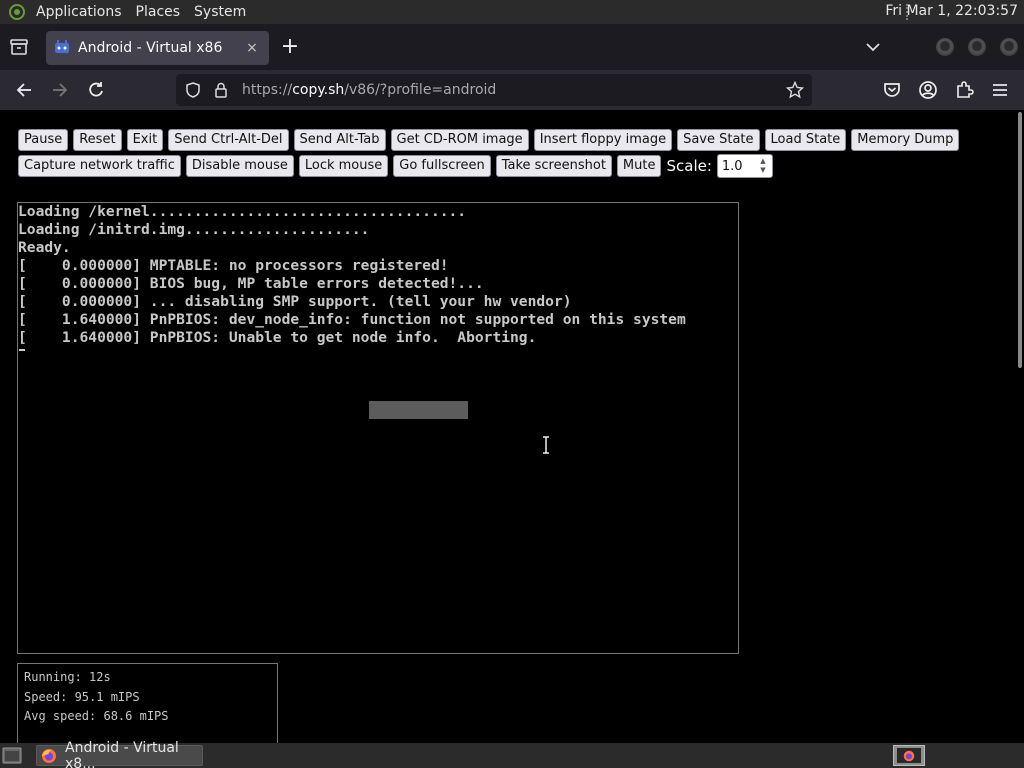 This screenshot has height=768, width=1024. Describe the element at coordinates (718, 140) in the screenshot. I see `save-state-button: Save State` at that location.